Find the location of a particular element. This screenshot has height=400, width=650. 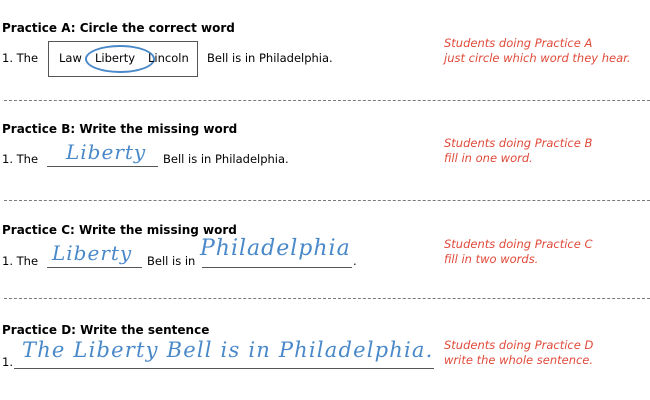

practice-d-note-line1: Students doing Practice D is located at coordinates (519, 345).